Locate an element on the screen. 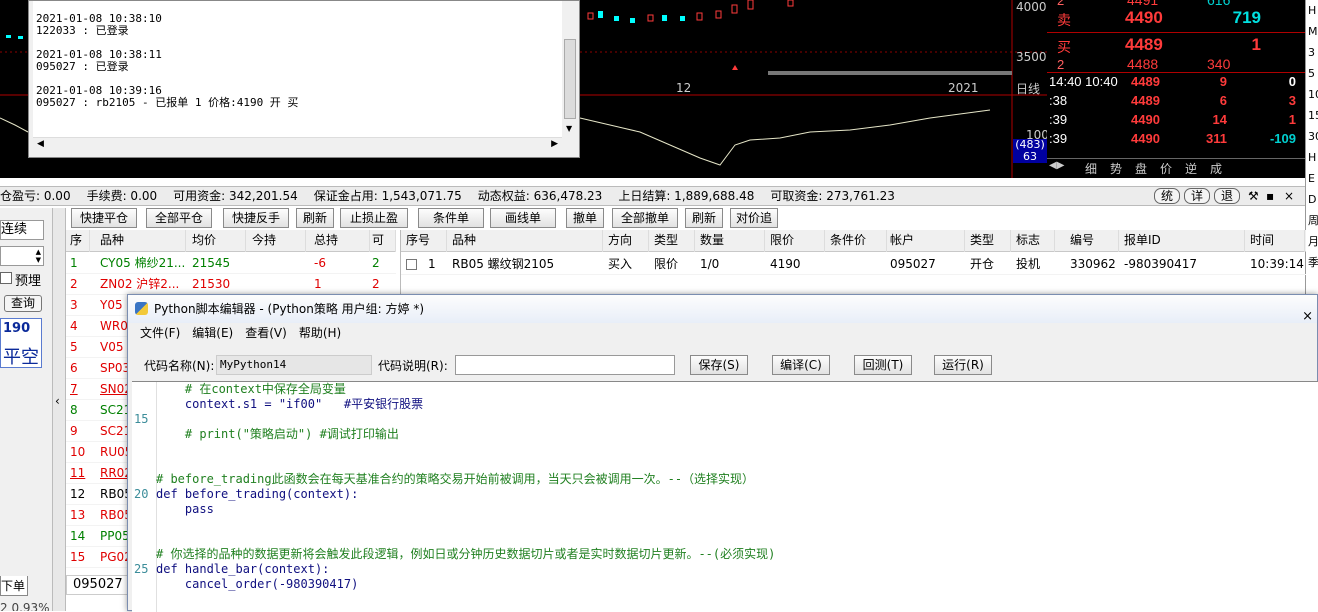 The width and height of the screenshot is (1318, 612). positions-col-header: 序 is located at coordinates (78, 241).